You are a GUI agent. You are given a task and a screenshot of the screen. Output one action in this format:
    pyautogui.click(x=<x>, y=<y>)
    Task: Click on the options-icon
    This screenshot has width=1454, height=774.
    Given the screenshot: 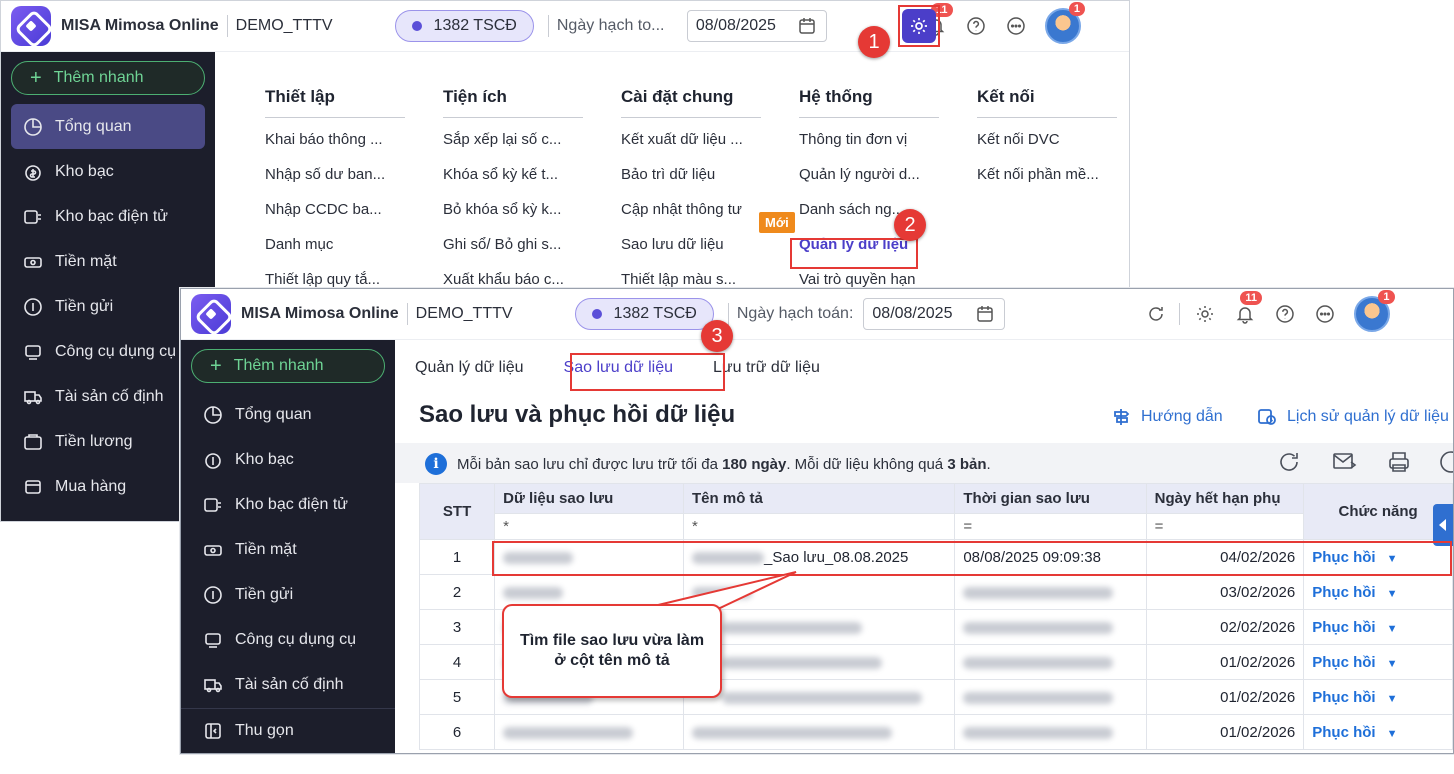 What is the action you would take?
    pyautogui.click(x=1445, y=462)
    